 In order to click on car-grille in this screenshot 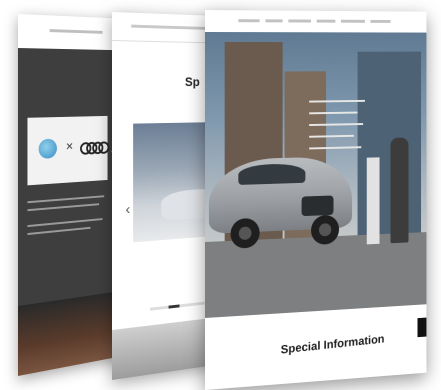, I will do `click(317, 206)`.